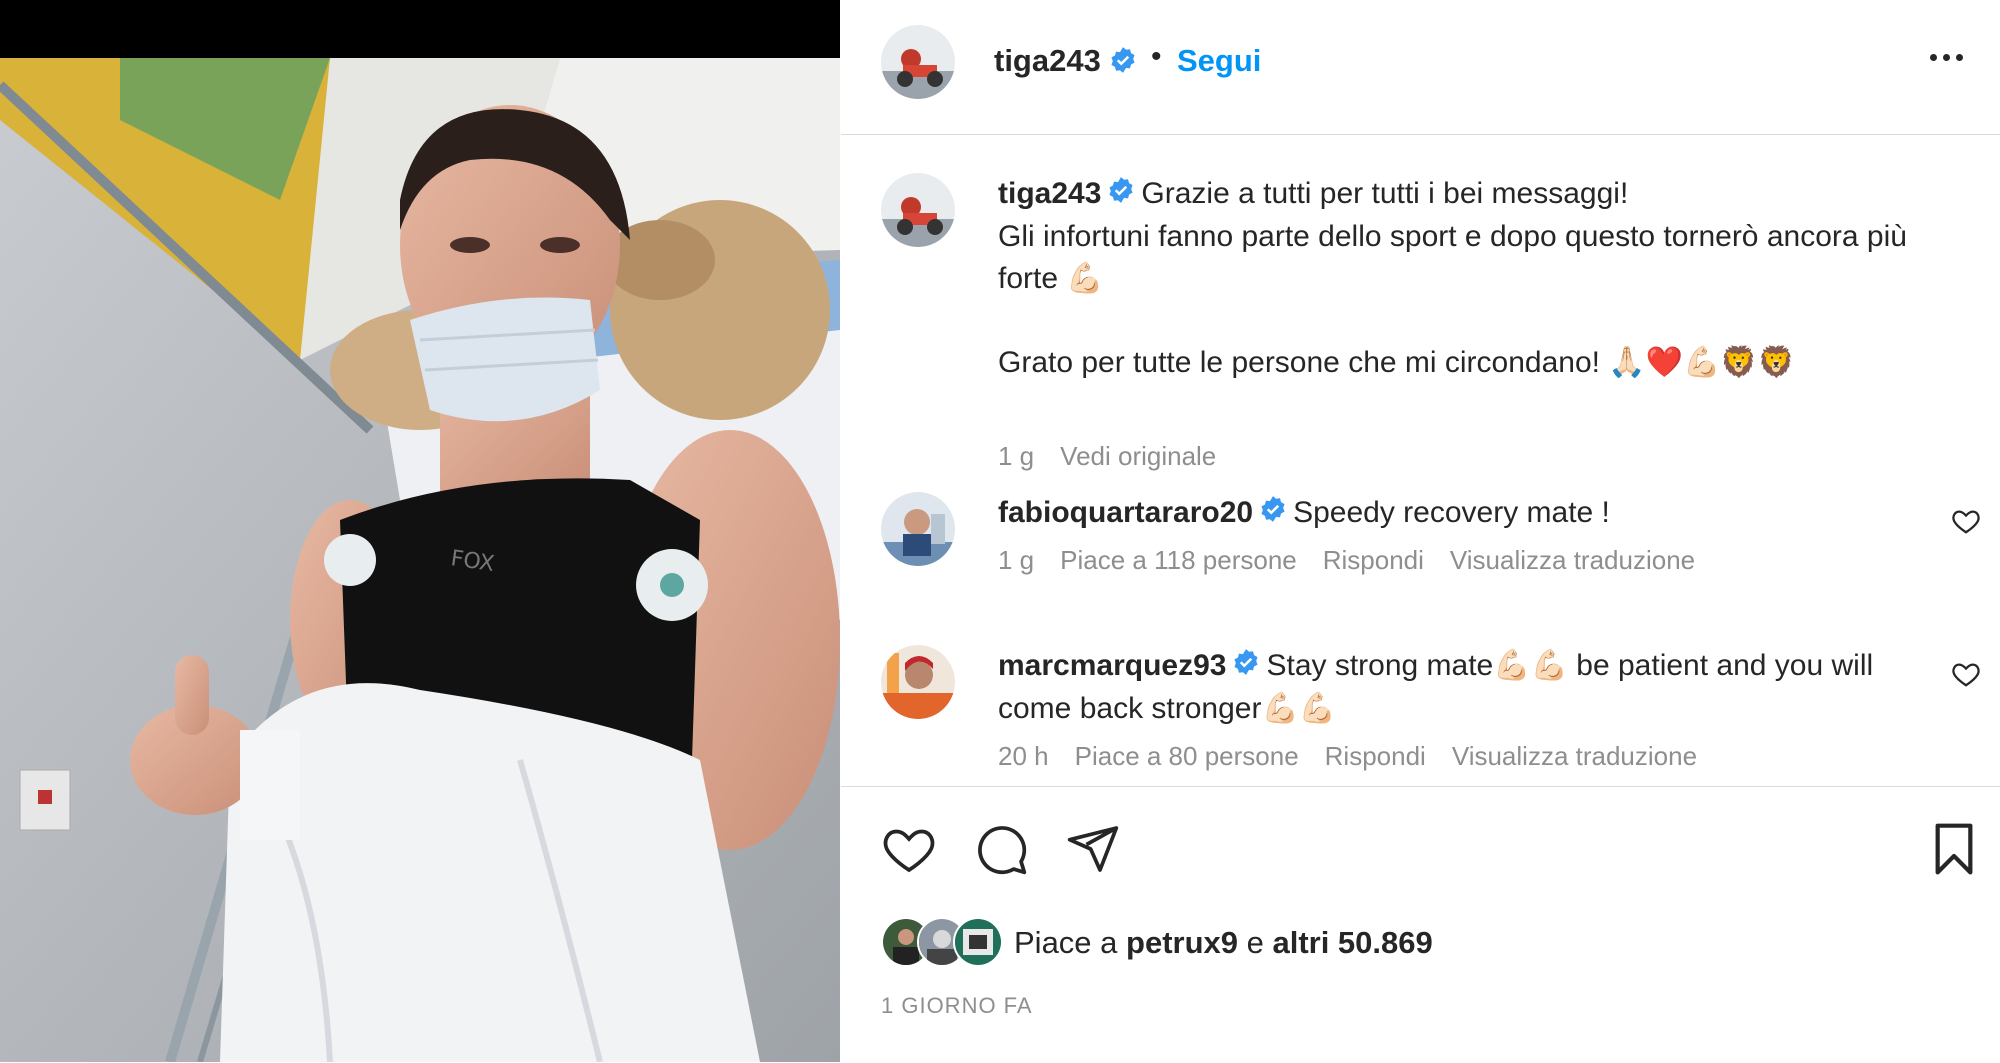 Image resolution: width=2000 pixels, height=1063 pixels. Describe the element at coordinates (1093, 849) in the screenshot. I see `share-send-icon` at that location.